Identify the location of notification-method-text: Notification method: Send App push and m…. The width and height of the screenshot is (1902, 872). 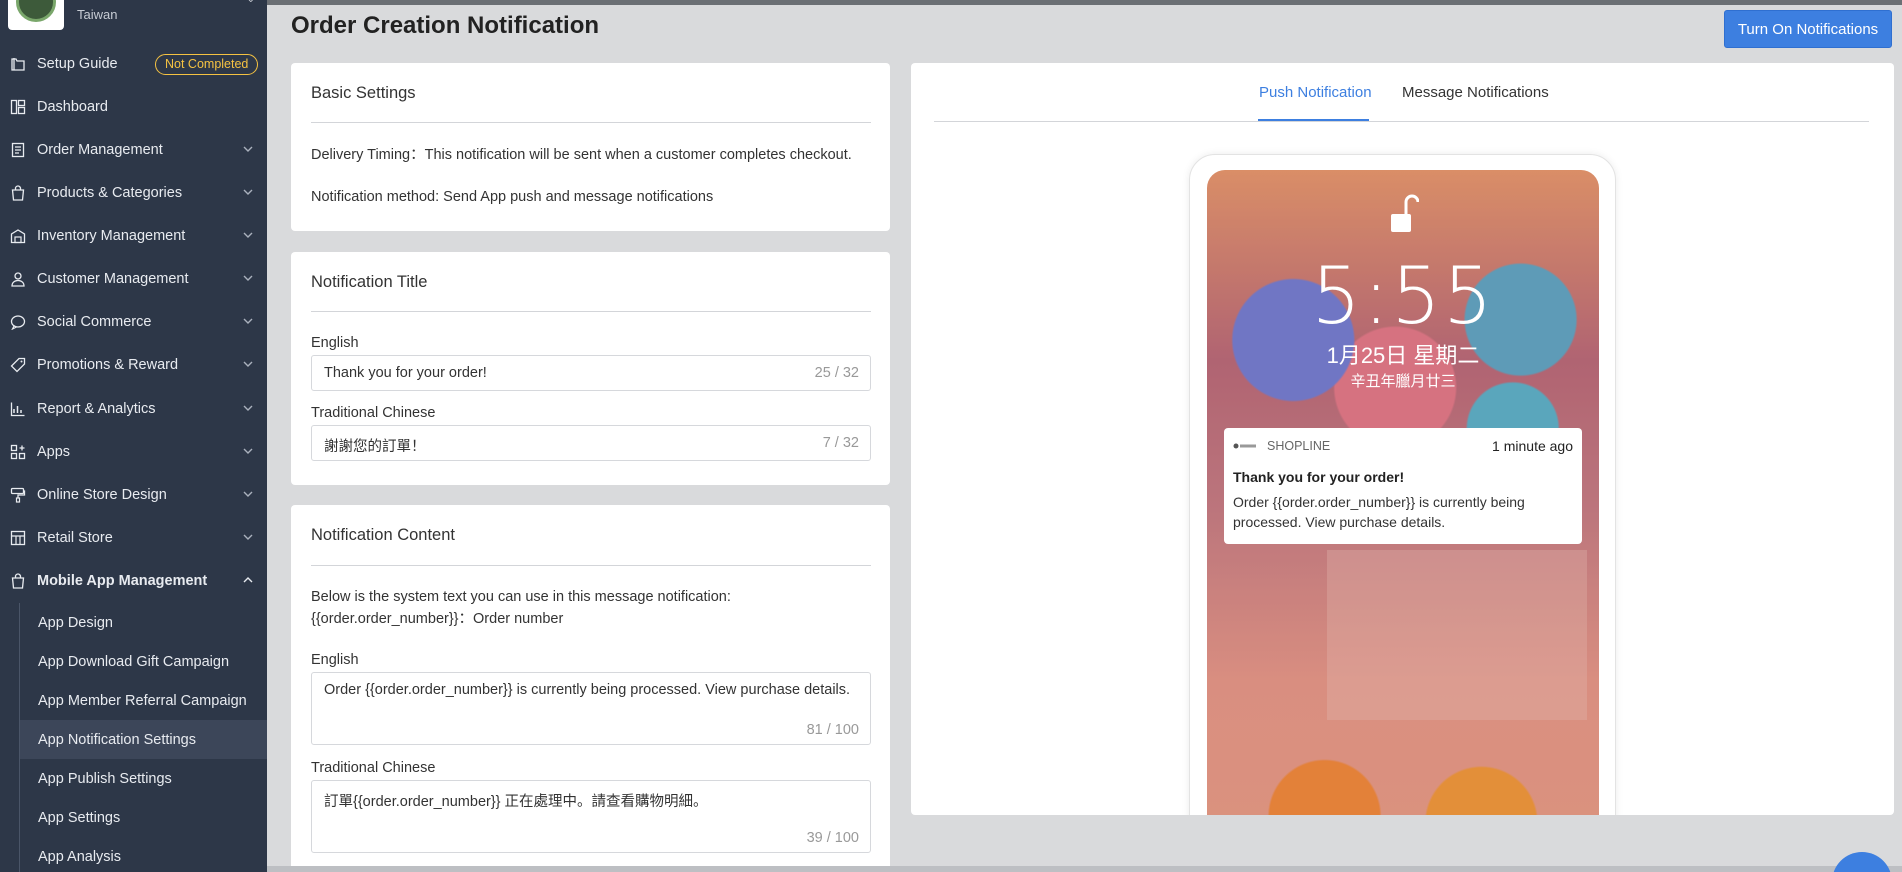
(512, 197).